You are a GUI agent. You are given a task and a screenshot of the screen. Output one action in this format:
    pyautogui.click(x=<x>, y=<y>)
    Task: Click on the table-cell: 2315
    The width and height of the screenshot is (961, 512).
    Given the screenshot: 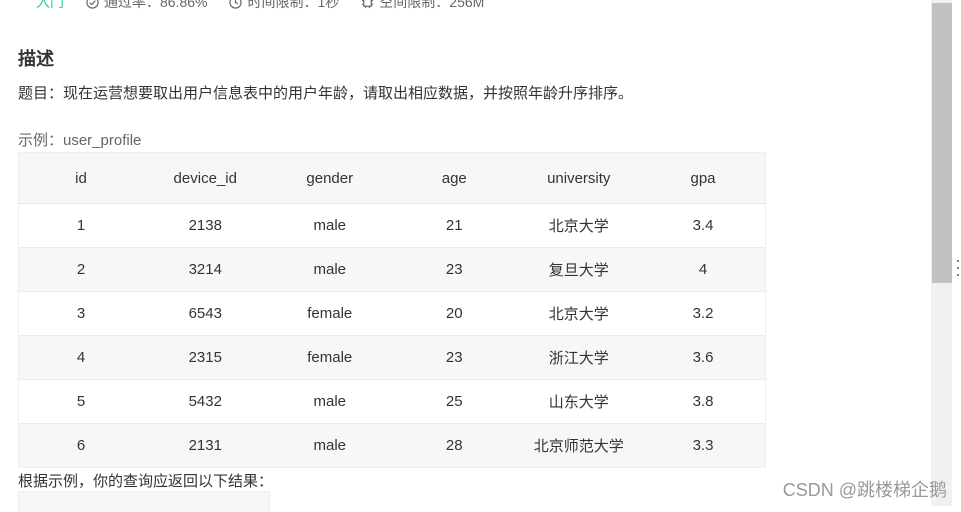 What is the action you would take?
    pyautogui.click(x=205, y=357)
    